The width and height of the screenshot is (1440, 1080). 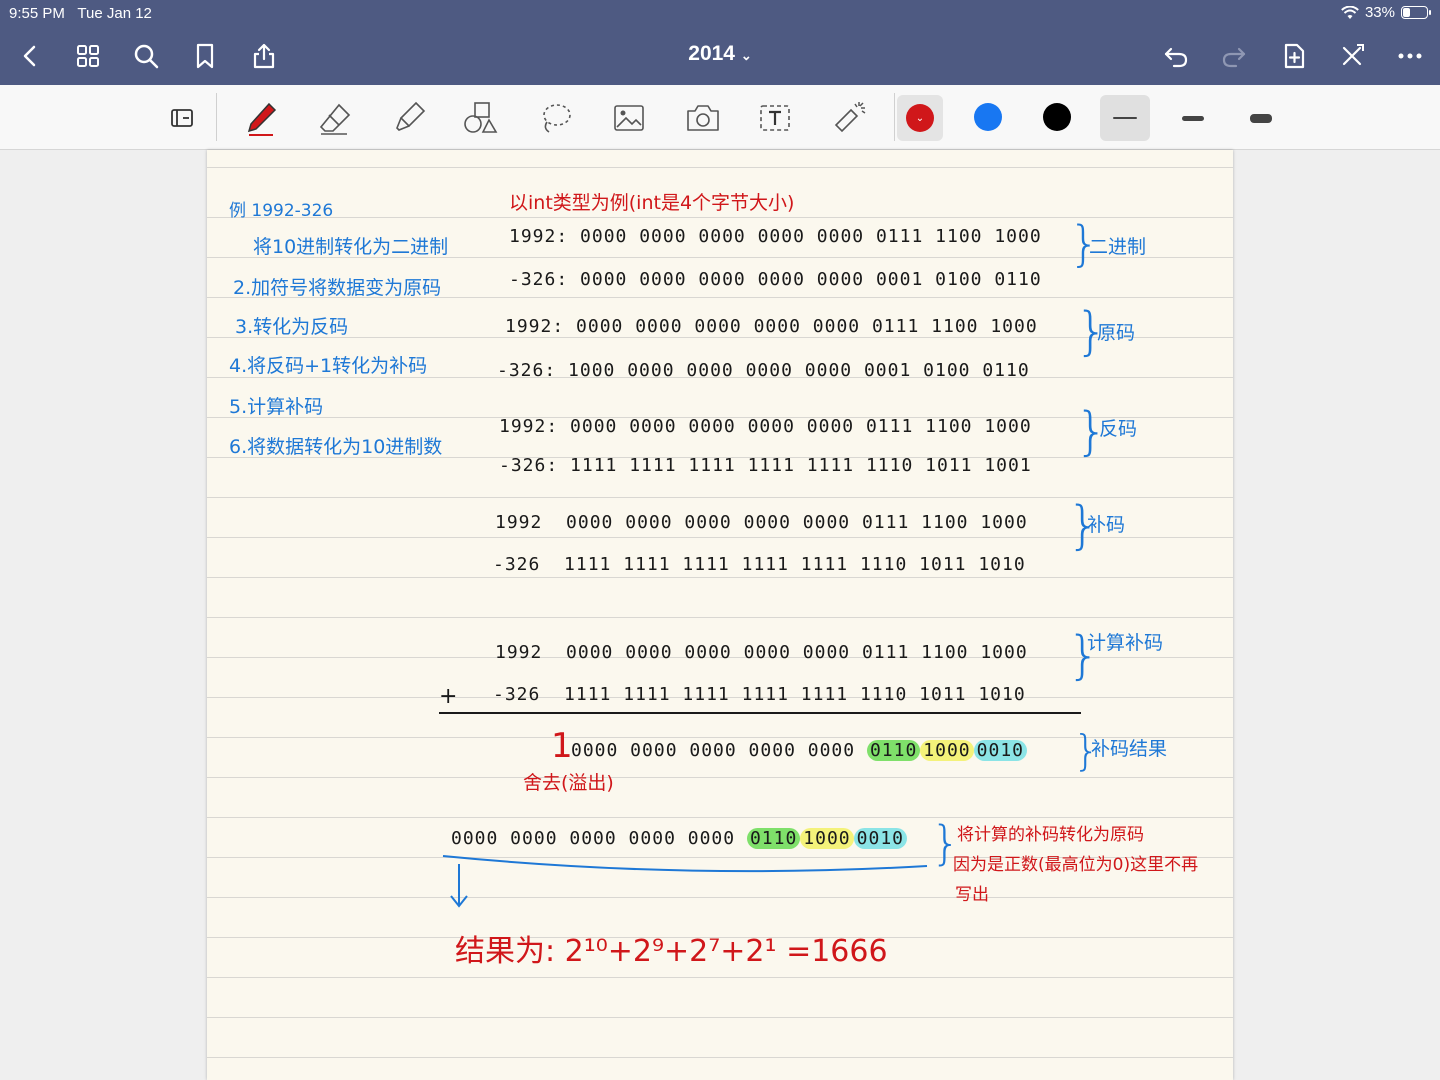 I want to click on eraser-icon, so click(x=335, y=118).